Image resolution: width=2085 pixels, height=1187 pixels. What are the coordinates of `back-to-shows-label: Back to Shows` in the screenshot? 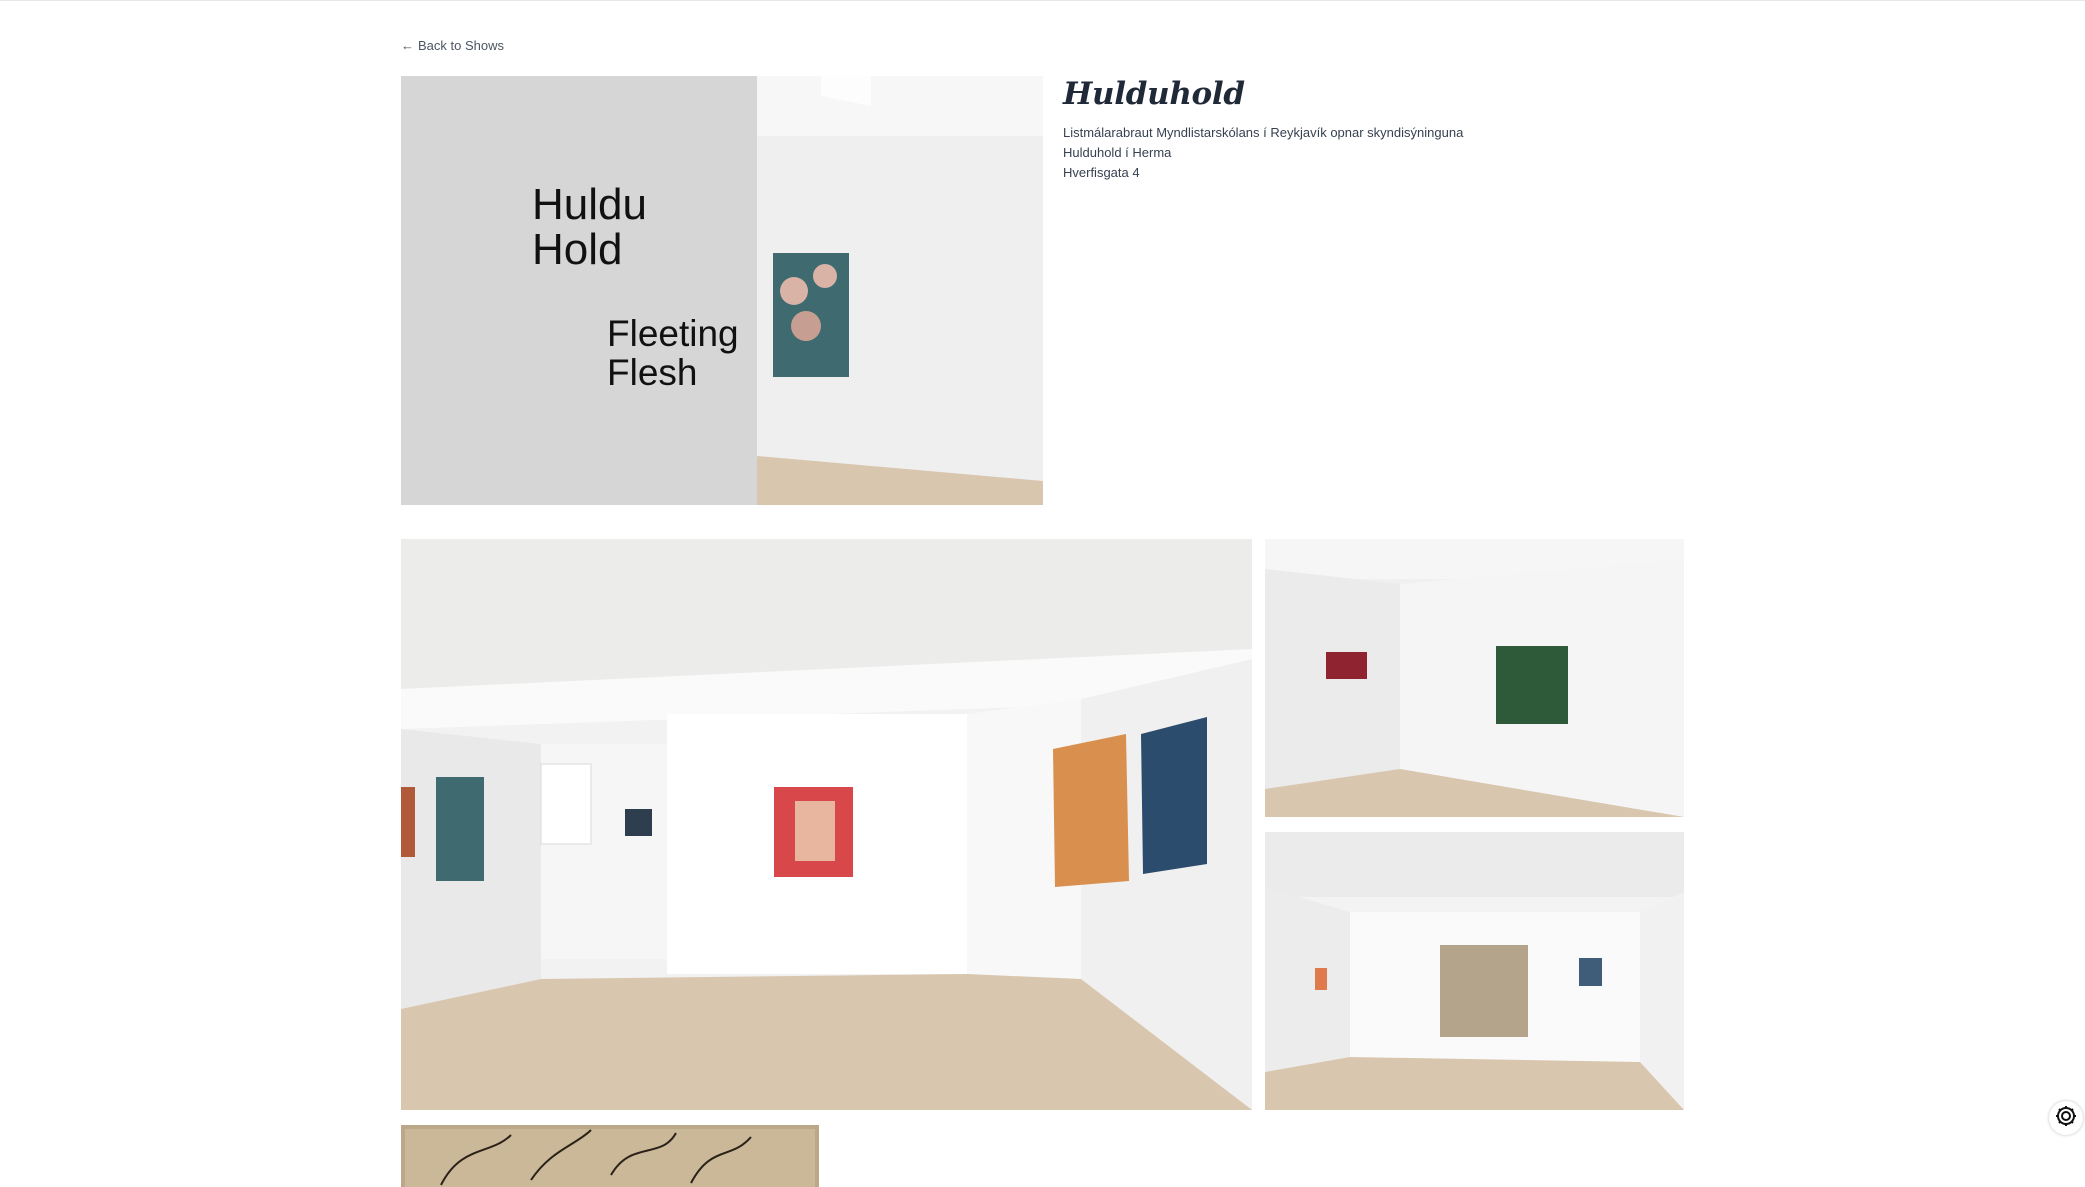 It's located at (461, 45).